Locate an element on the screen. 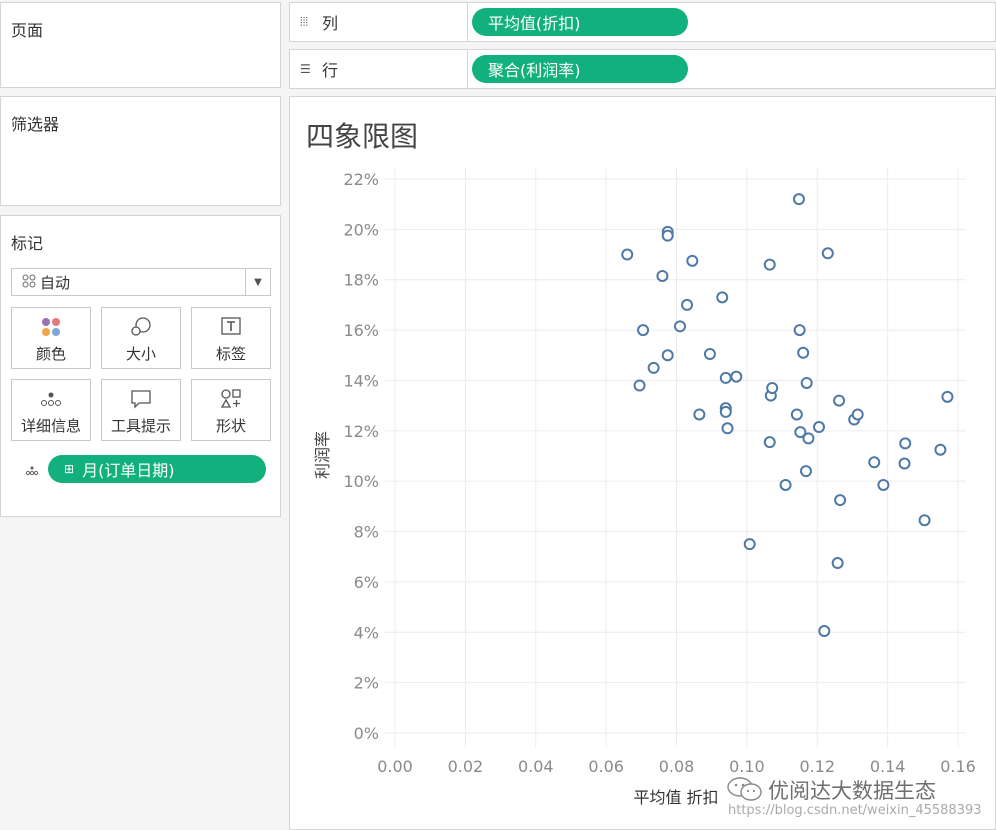  detail-label: 详细信息 is located at coordinates (50, 426).